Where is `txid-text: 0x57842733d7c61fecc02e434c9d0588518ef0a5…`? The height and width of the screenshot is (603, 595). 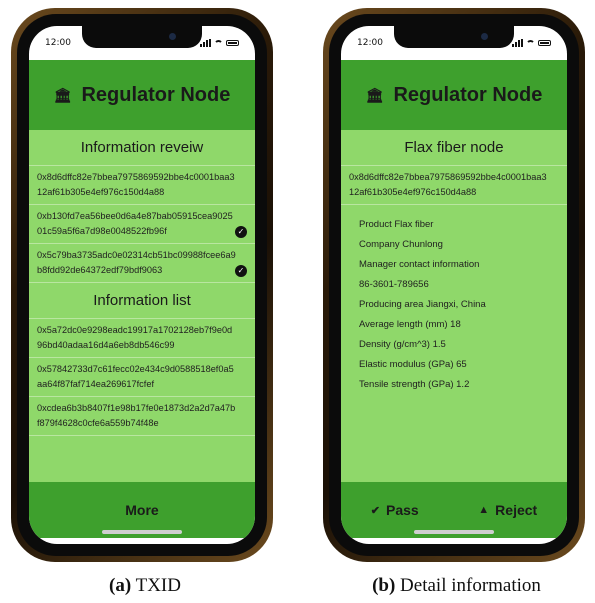
txid-text: 0x57842733d7c61fecc02e434c9d0588518ef0a5… is located at coordinates (135, 376).